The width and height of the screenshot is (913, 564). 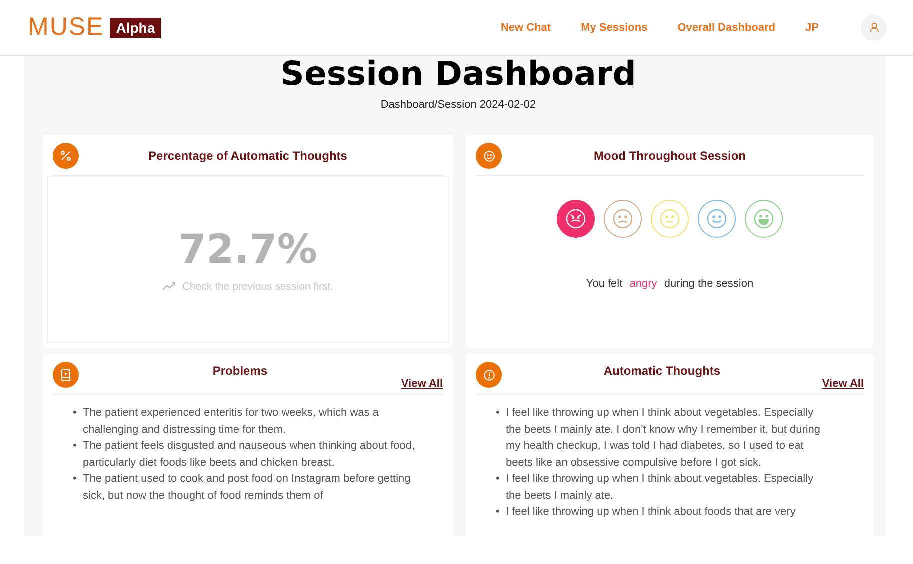 What do you see at coordinates (231, 422) in the screenshot?
I see `list-item: The patient experienced enteritis for two weeks, which was a challenging and distressing time for them.` at bounding box center [231, 422].